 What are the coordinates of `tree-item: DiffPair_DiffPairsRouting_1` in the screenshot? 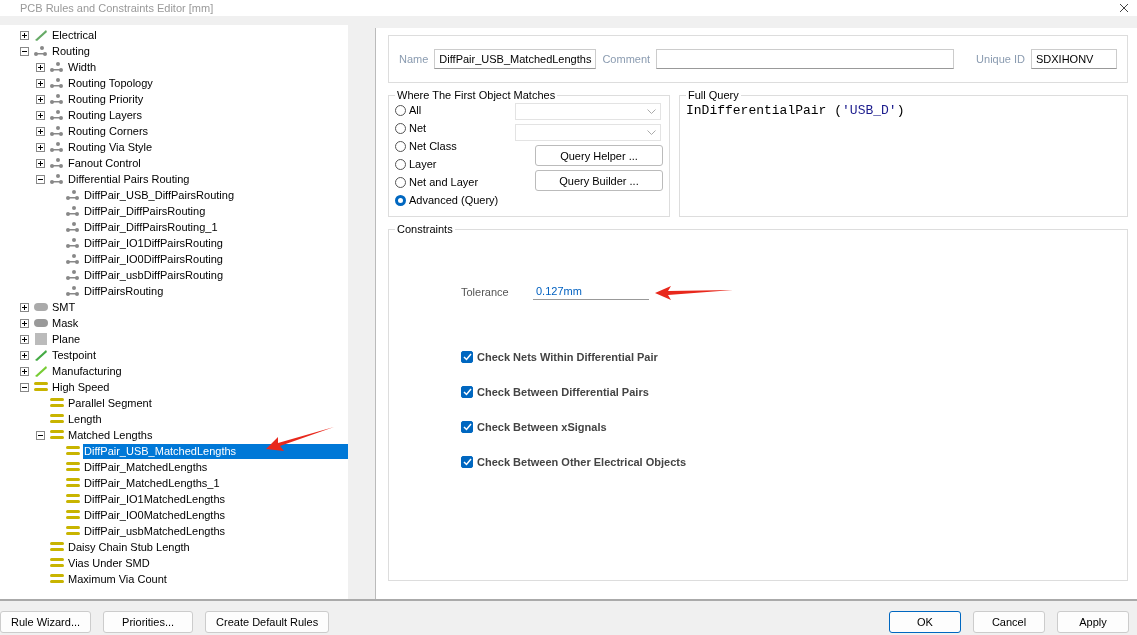 It's located at (151, 227).